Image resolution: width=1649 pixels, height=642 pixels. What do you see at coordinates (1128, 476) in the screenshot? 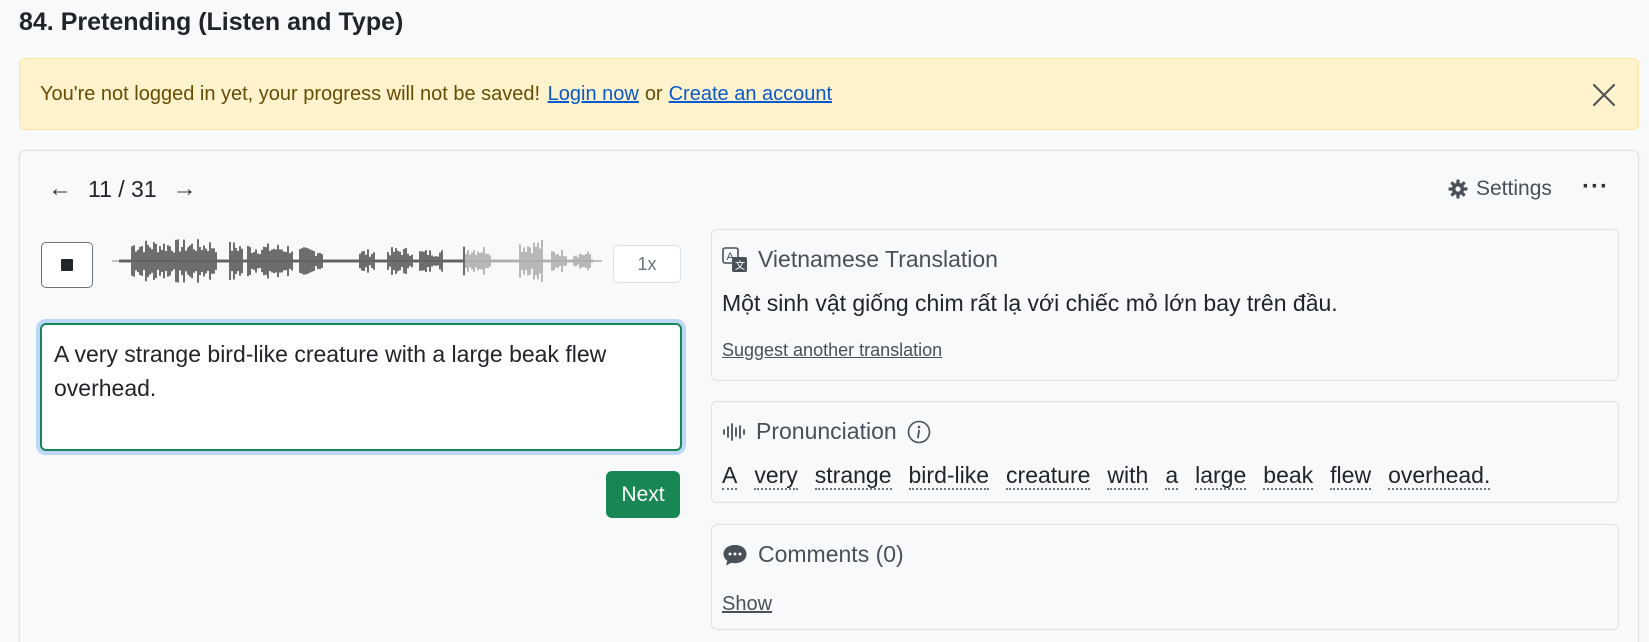
I see `pronunciation-word: with` at bounding box center [1128, 476].